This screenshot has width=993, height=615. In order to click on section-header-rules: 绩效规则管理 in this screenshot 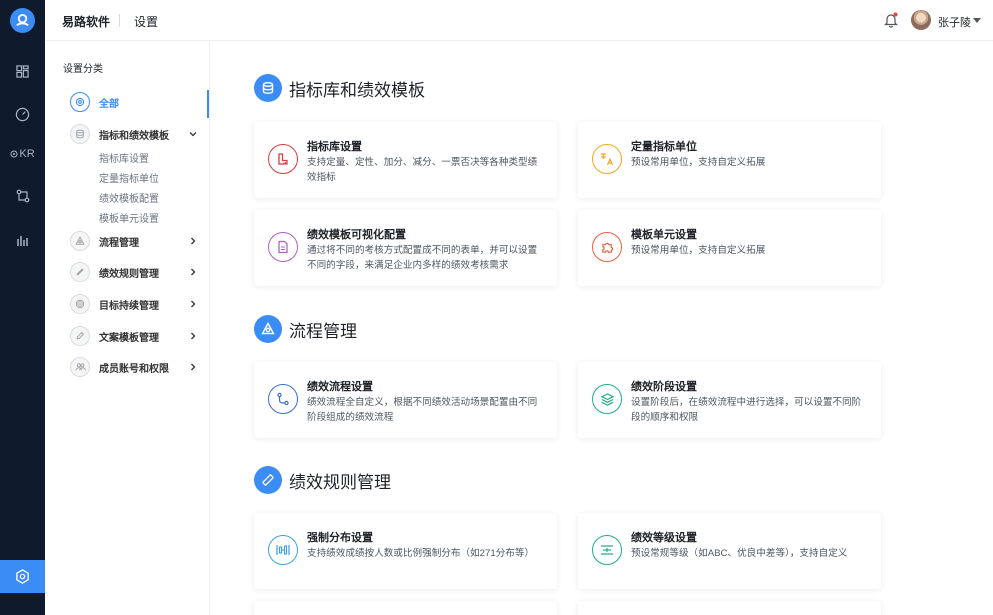, I will do `click(322, 480)`.